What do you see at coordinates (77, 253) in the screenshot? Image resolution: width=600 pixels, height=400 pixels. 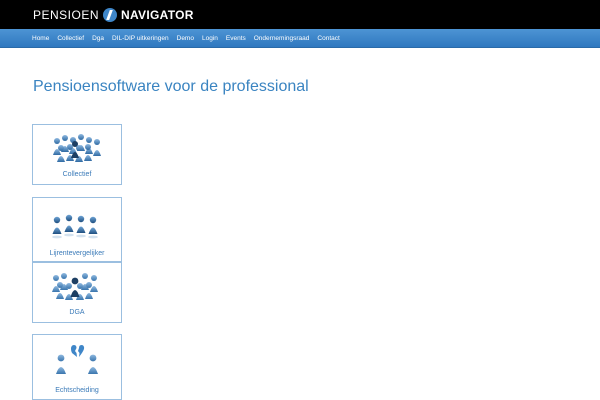 I see `tile-label: Lijrentevergelijker` at bounding box center [77, 253].